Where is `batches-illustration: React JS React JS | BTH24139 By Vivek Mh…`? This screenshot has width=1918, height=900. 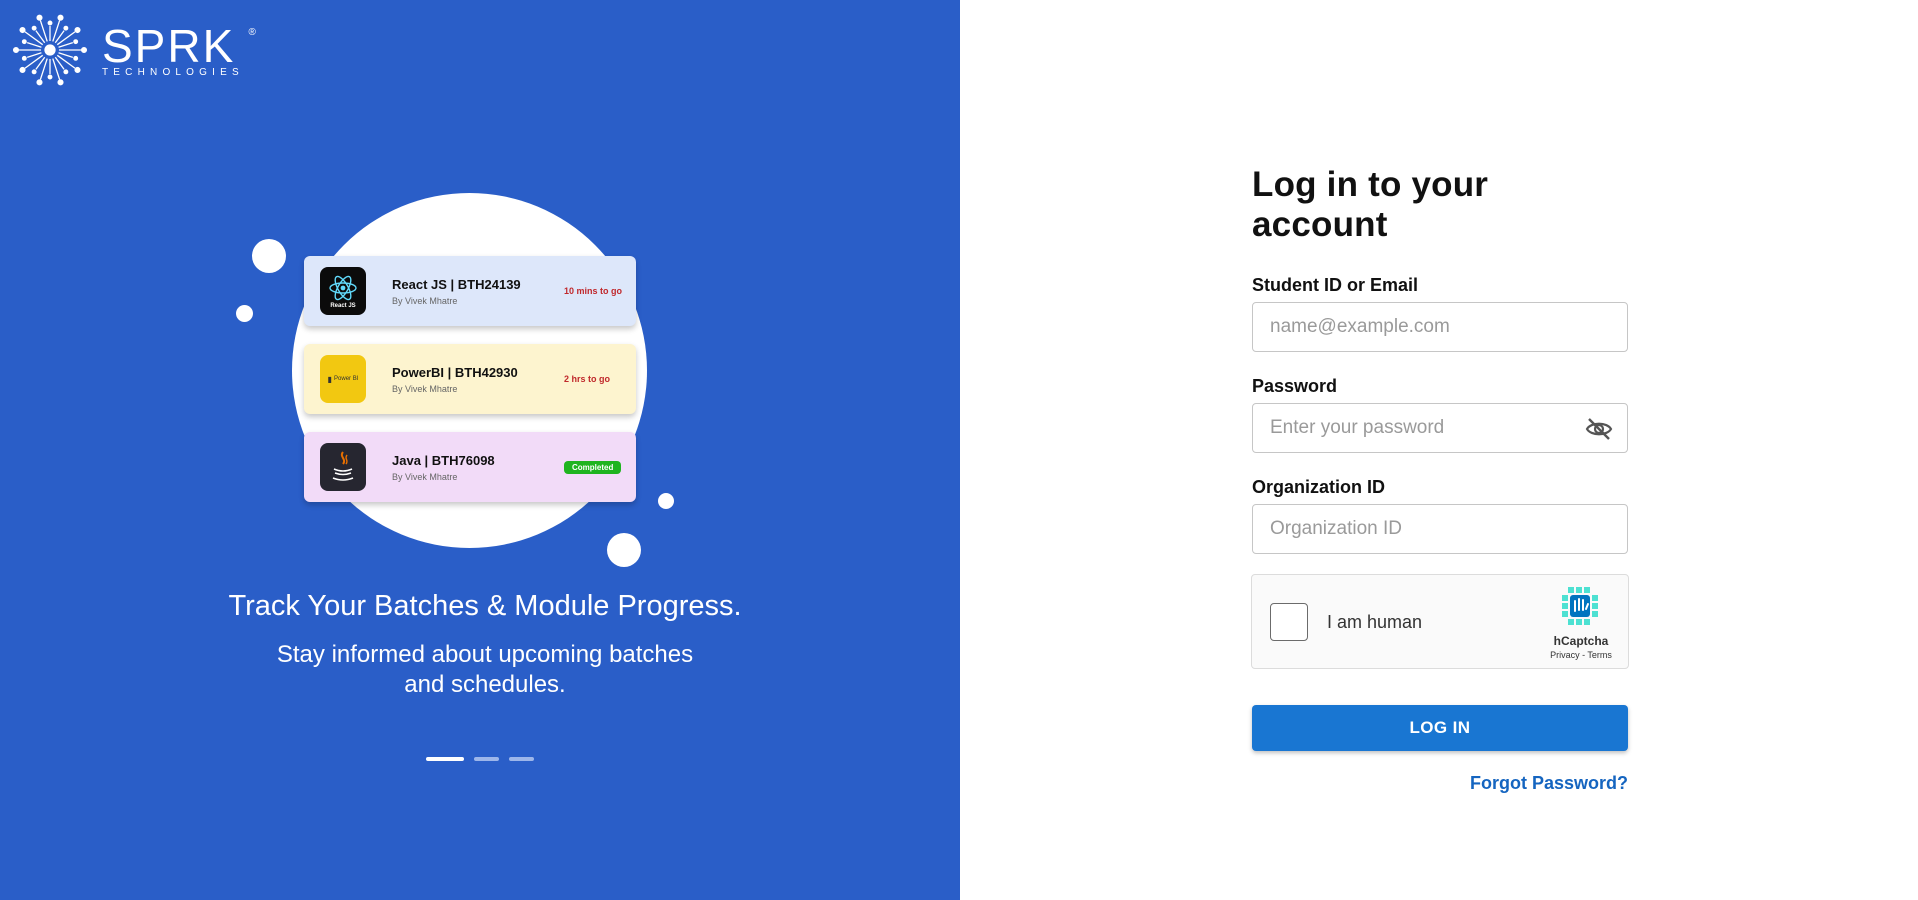 batches-illustration: React JS React JS | BTH24139 By Vivek Mh… is located at coordinates (465, 382).